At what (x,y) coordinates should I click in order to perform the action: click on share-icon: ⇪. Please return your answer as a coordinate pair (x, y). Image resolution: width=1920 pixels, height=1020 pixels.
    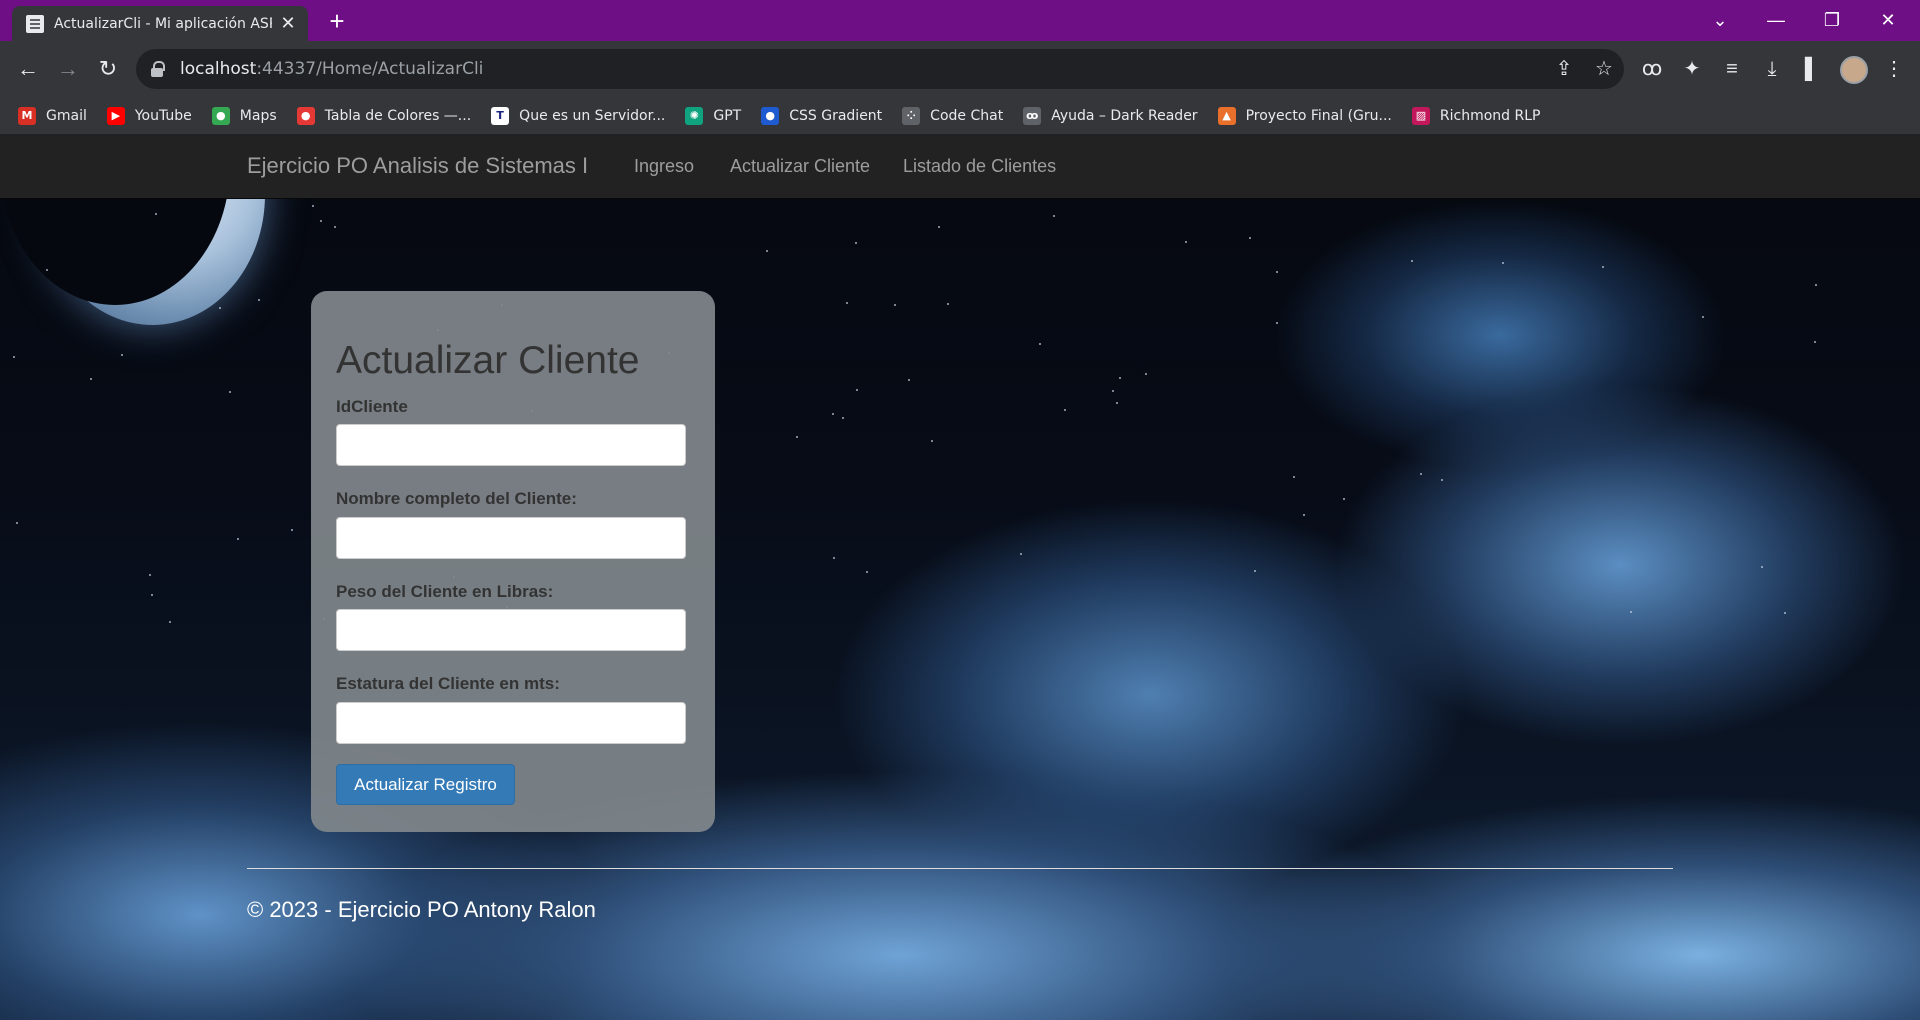
    Looking at the image, I should click on (1564, 69).